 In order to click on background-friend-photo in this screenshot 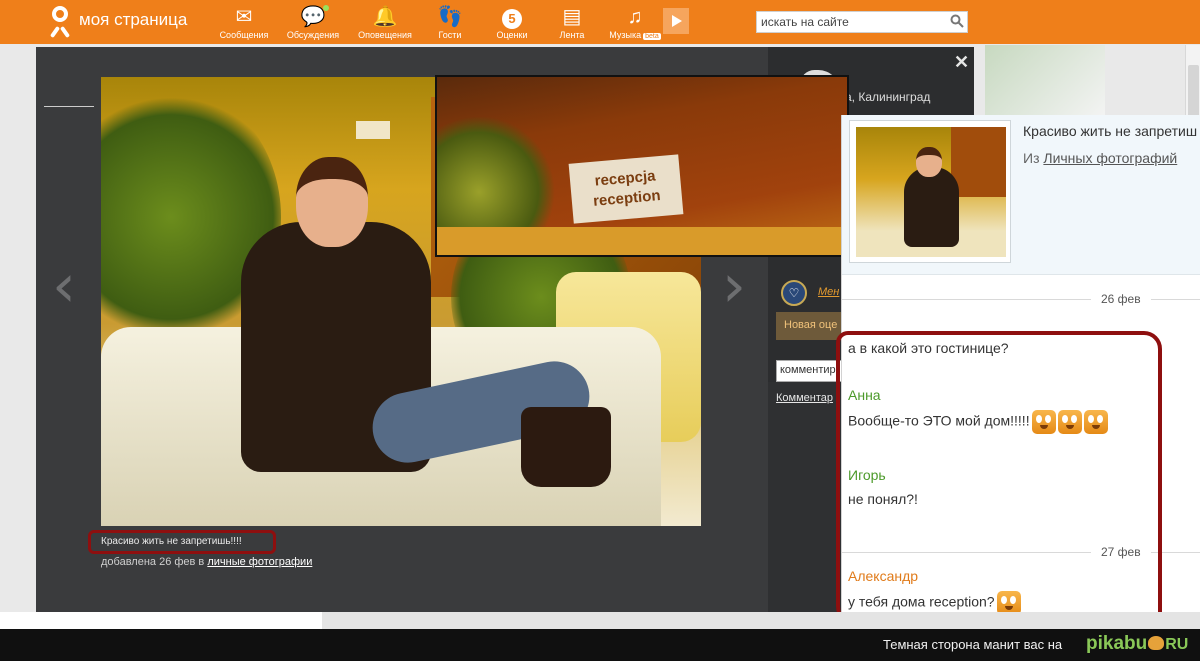, I will do `click(1045, 82)`.